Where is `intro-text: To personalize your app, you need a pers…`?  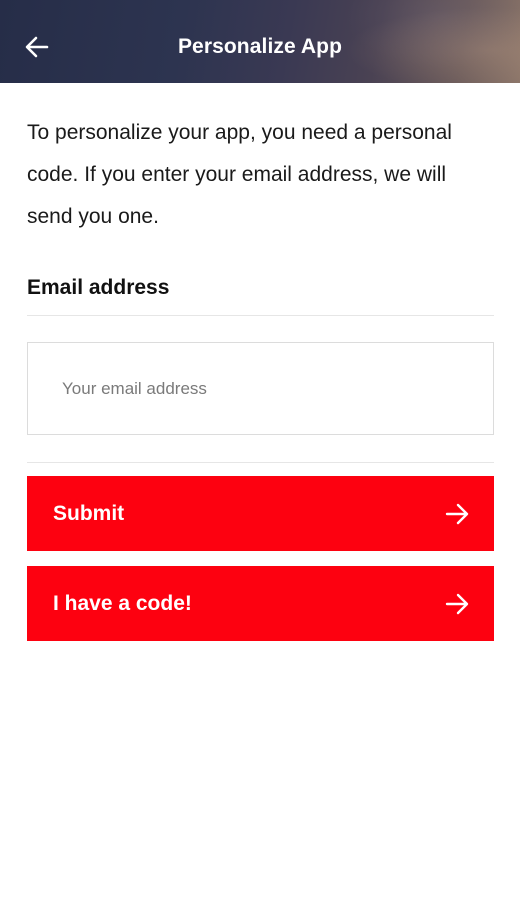 intro-text: To personalize your app, you need a pers… is located at coordinates (239, 174).